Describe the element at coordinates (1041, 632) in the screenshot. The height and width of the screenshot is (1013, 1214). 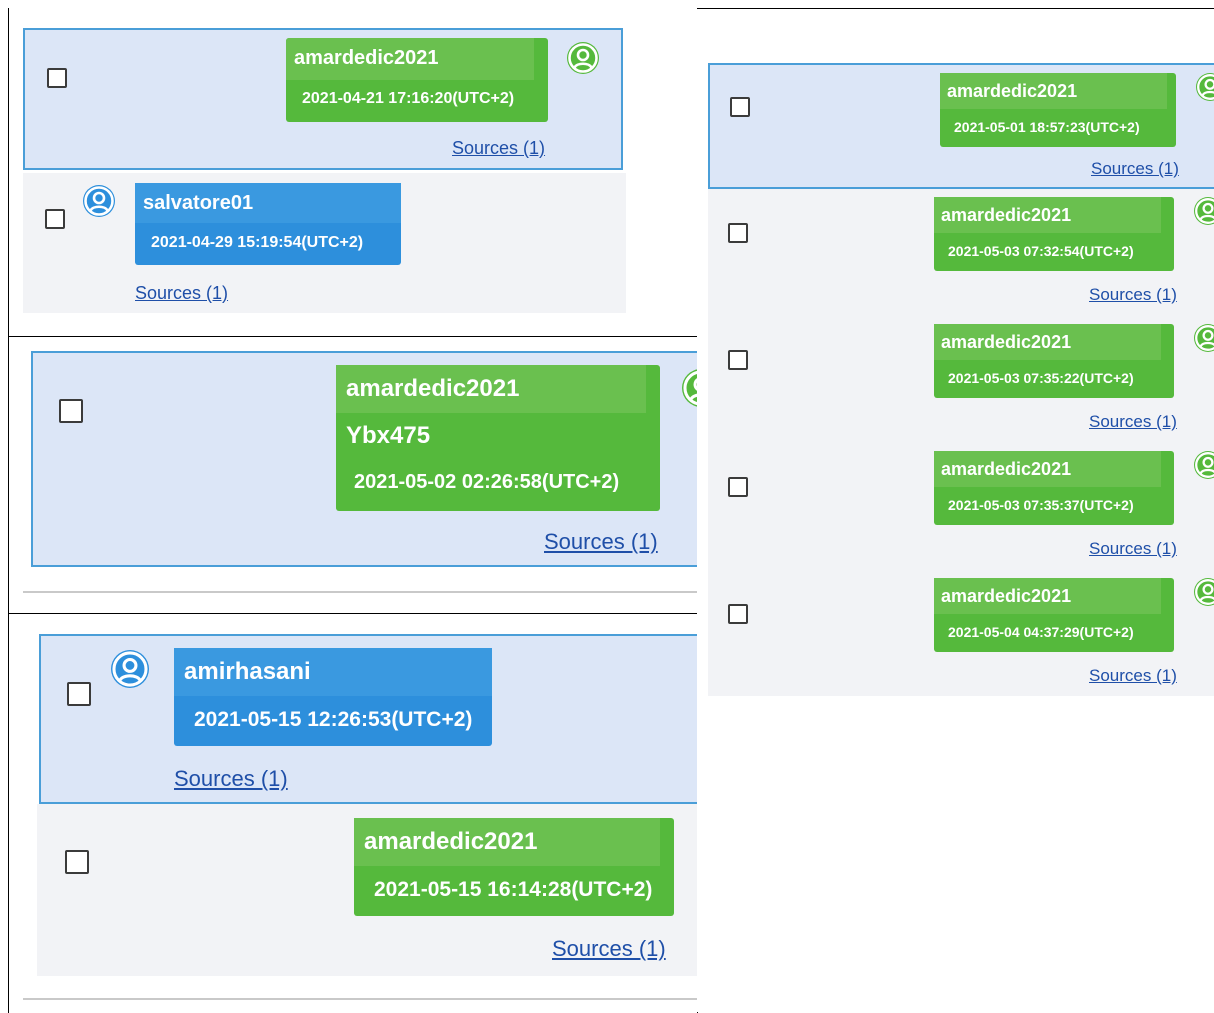
I see `message-timestamp: 2021-05-04 04:37:29(UTC+2)` at that location.